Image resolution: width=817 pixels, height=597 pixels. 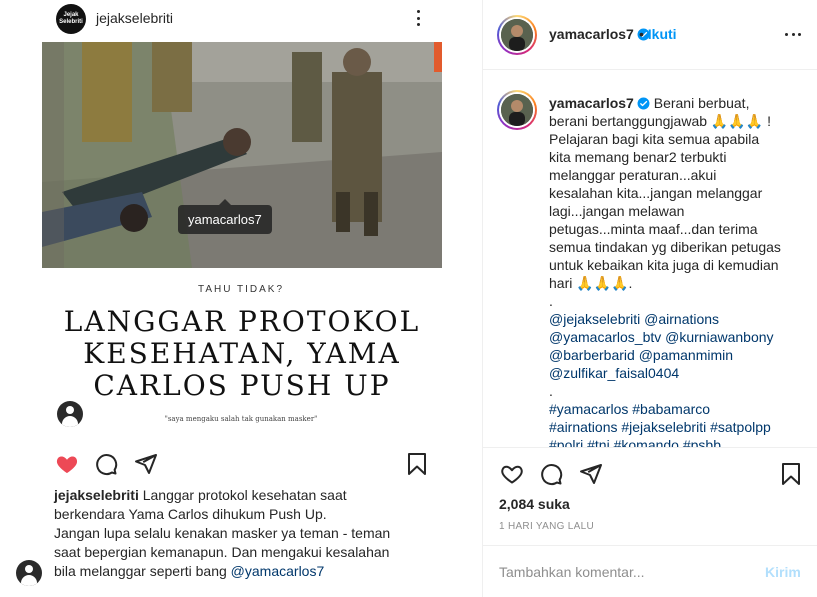 What do you see at coordinates (676, 319) in the screenshot?
I see `caption-mentions: @jejakselebriti @airnations` at bounding box center [676, 319].